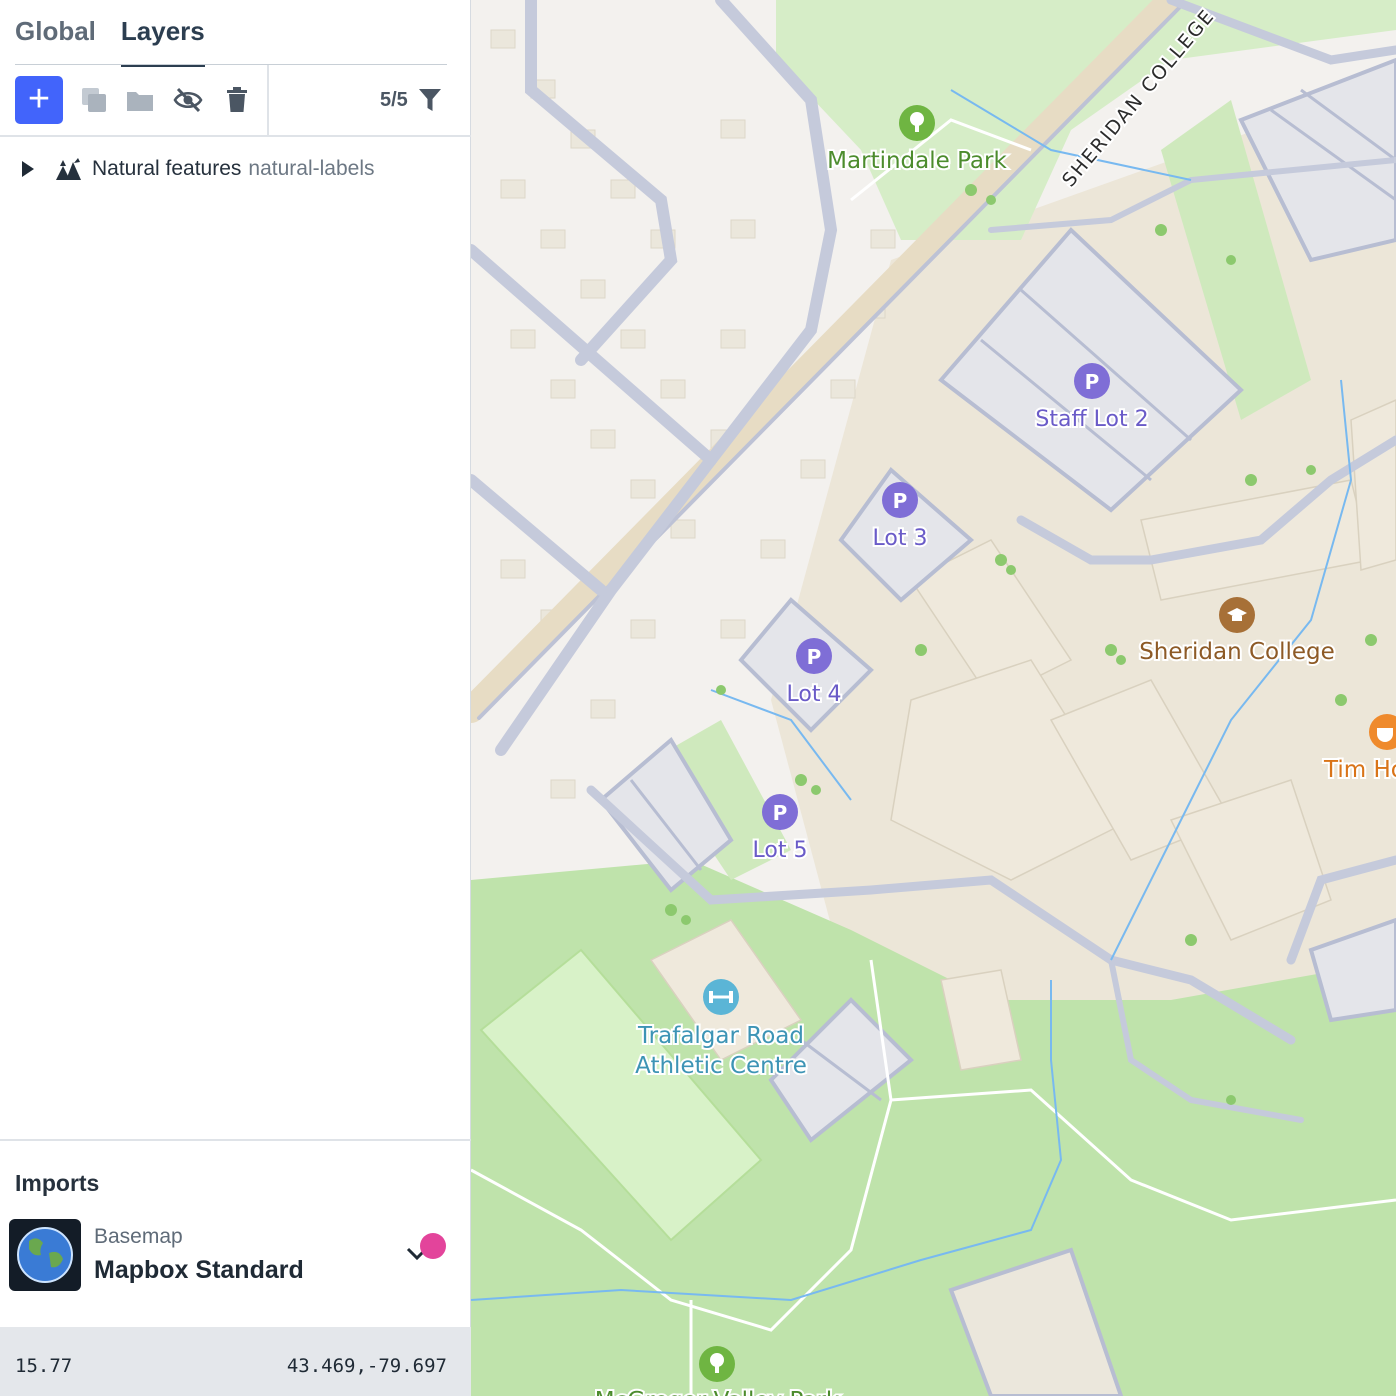  I want to click on toolbar-divider, so click(268, 100).